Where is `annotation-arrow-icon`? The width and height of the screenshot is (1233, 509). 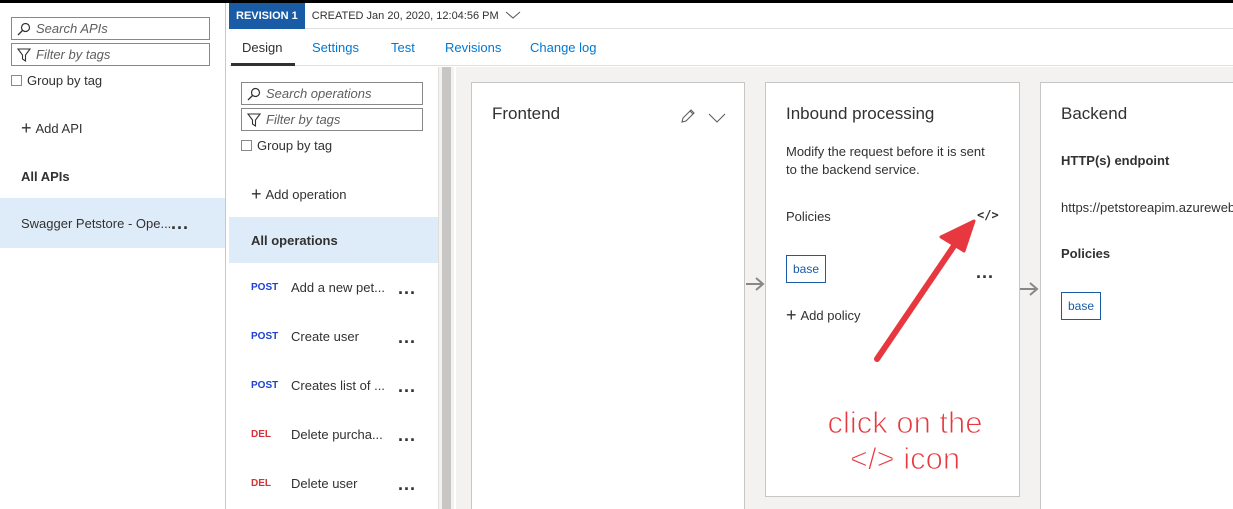 annotation-arrow-icon is located at coordinates (925, 290).